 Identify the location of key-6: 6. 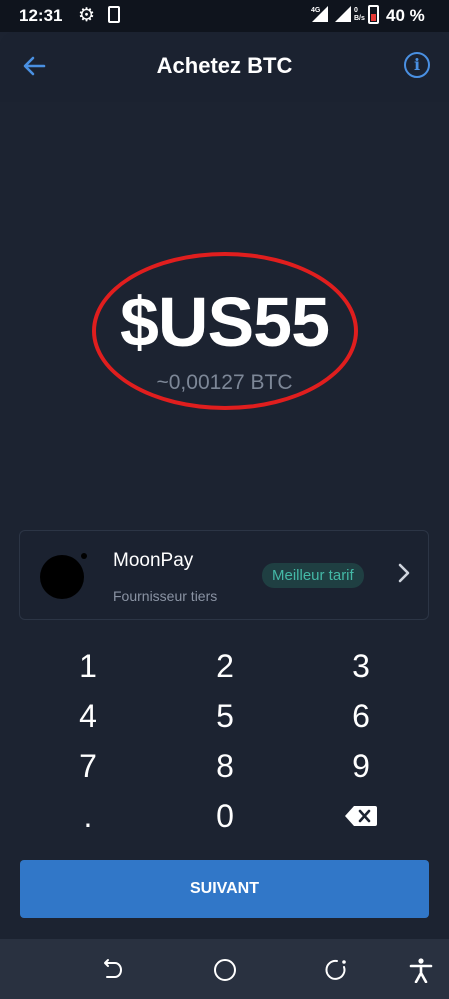
(361, 716).